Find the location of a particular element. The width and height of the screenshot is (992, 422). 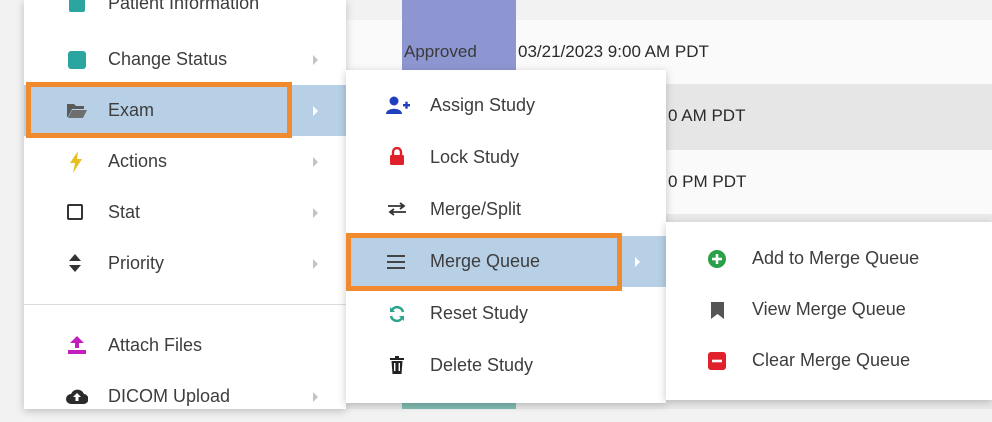

patient-info-icon is located at coordinates (77, 7).